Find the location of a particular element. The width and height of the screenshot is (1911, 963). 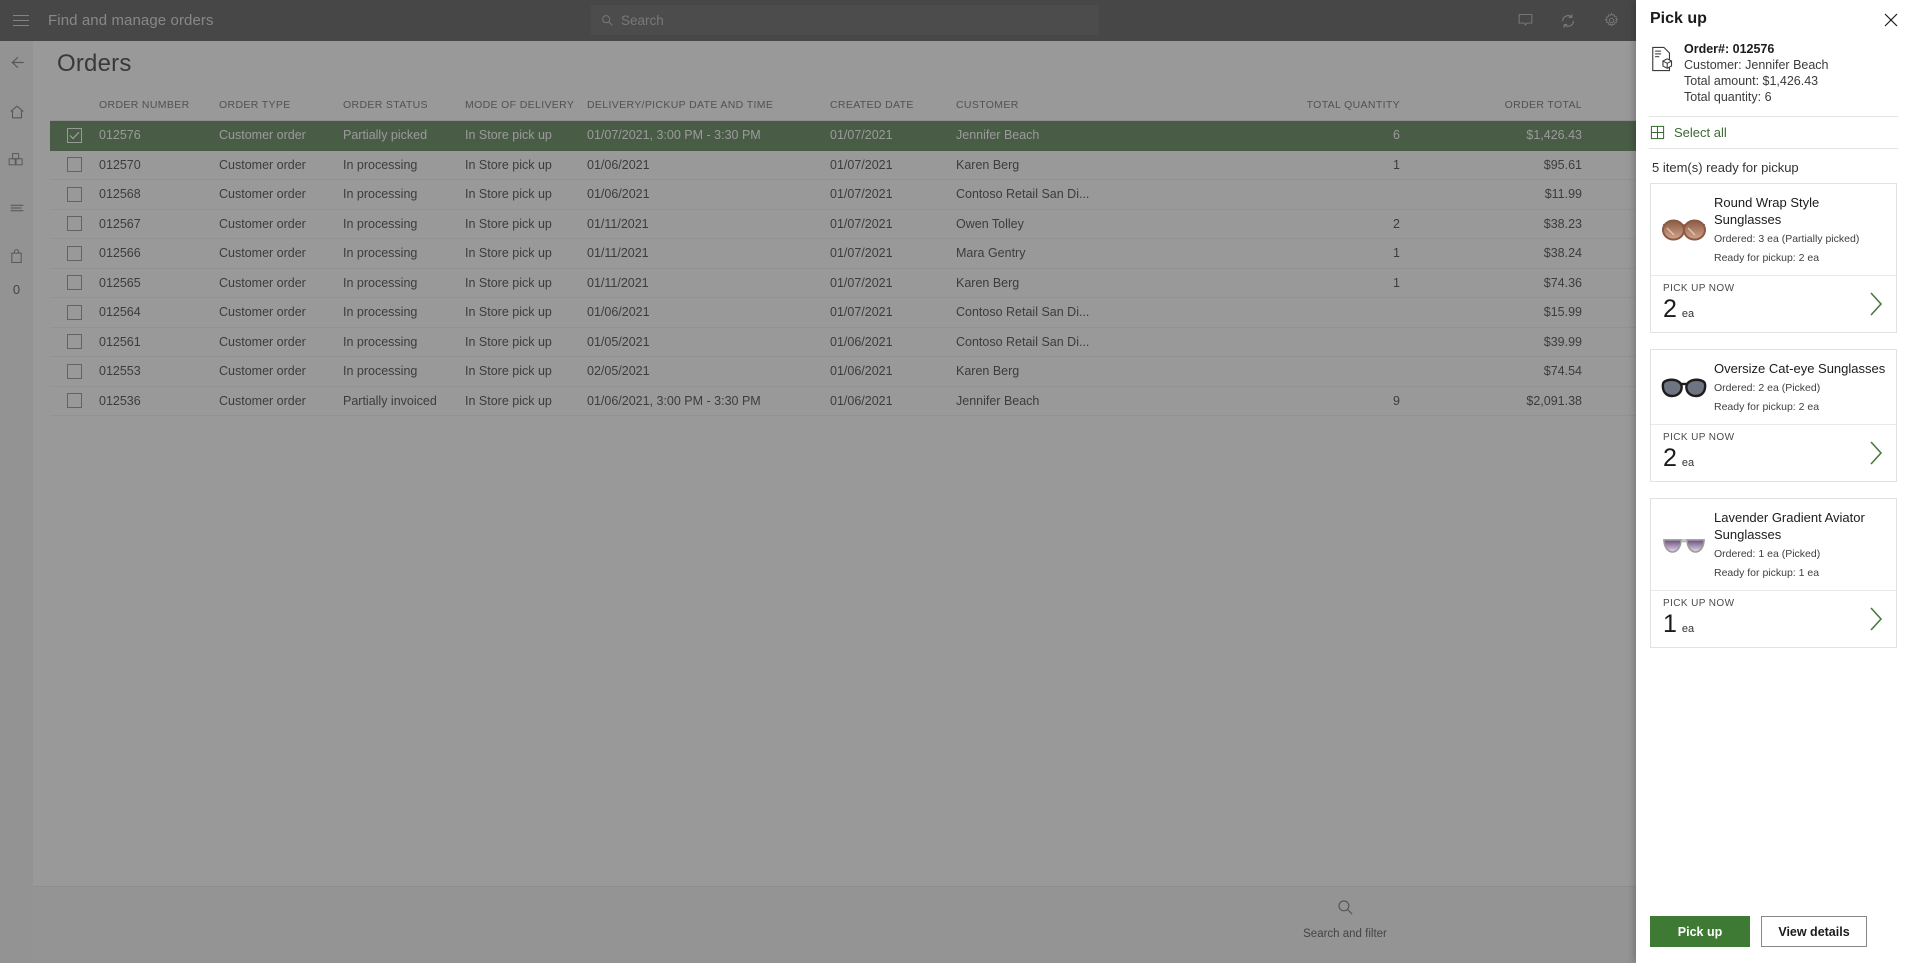

refresh-icon is located at coordinates (1568, 21).